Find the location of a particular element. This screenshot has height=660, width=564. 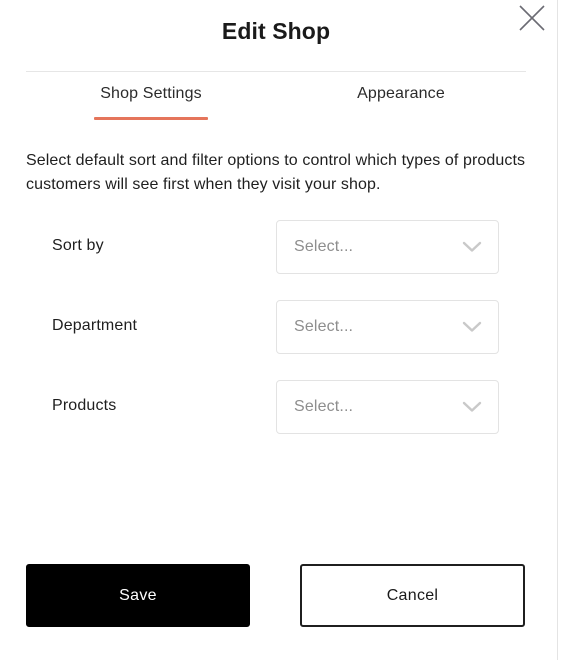

tab-active-indicator is located at coordinates (151, 118).